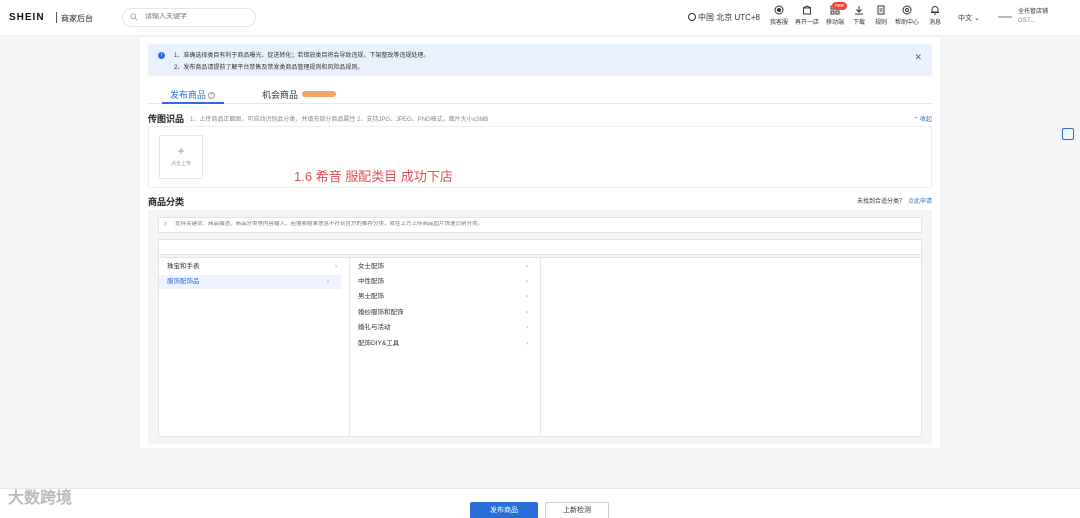 Image resolution: width=1080 pixels, height=518 pixels. Describe the element at coordinates (180, 164) in the screenshot. I see `upload-label: 点击上传` at that location.